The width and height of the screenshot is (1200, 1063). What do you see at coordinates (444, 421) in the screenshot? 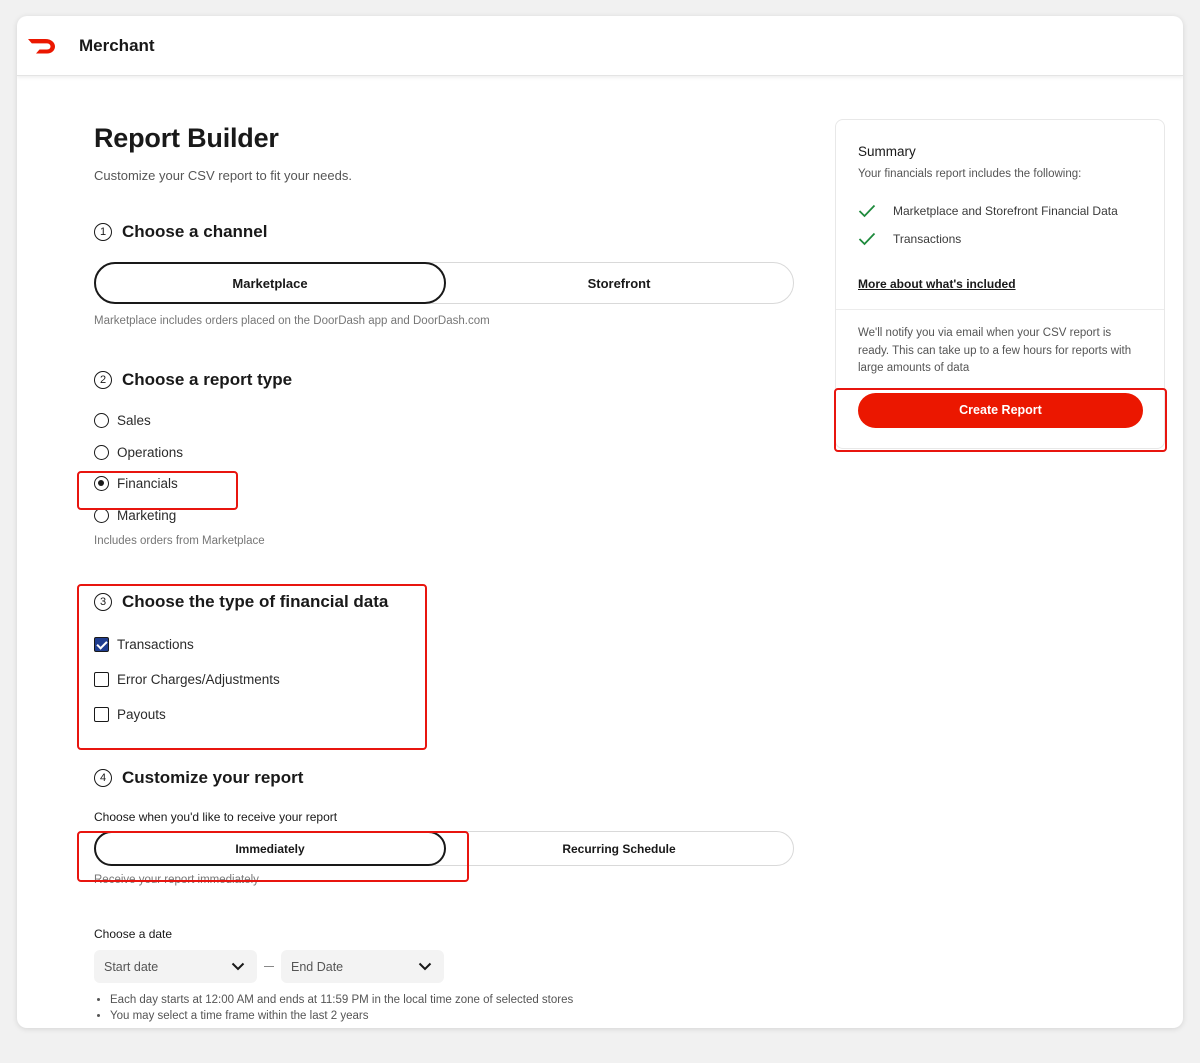
I see `radio-option-sales: Sales` at bounding box center [444, 421].